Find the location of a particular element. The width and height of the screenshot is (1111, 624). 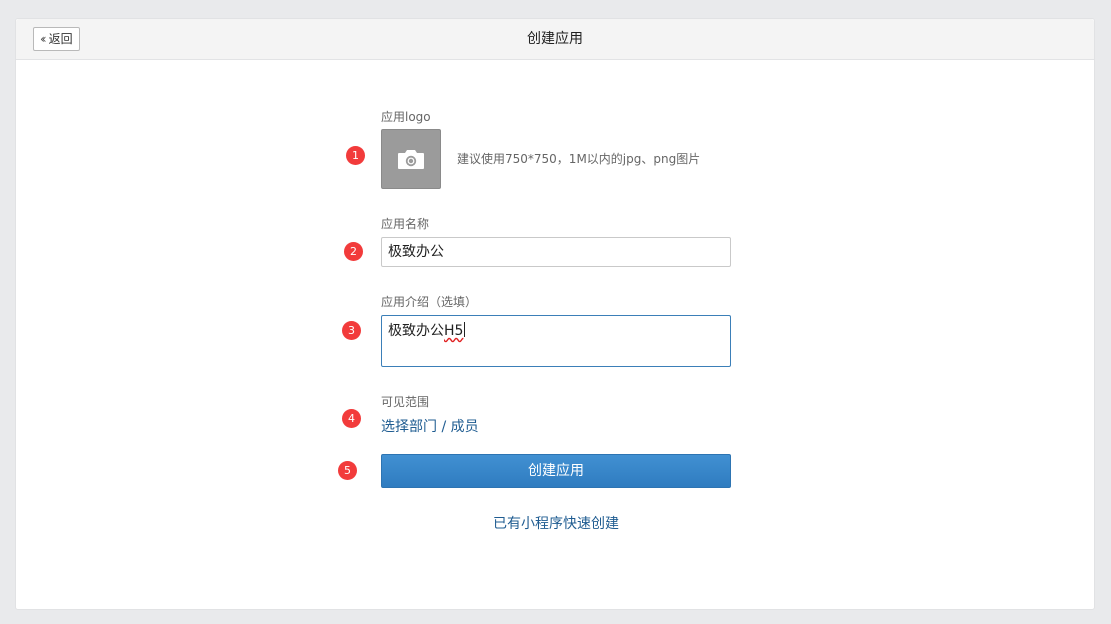

logo-upload is located at coordinates (411, 159).